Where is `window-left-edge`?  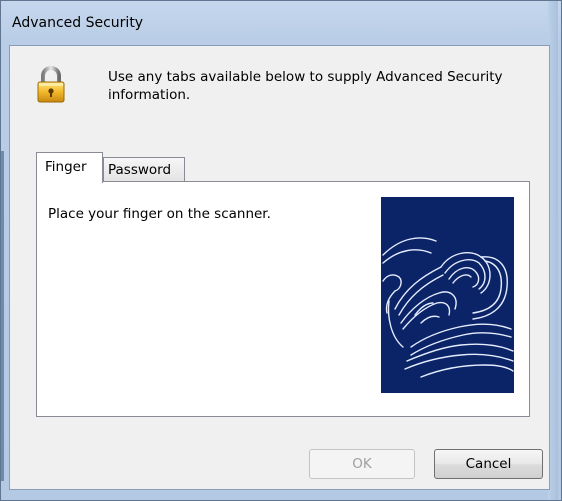
window-left-edge is located at coordinates (2, 316).